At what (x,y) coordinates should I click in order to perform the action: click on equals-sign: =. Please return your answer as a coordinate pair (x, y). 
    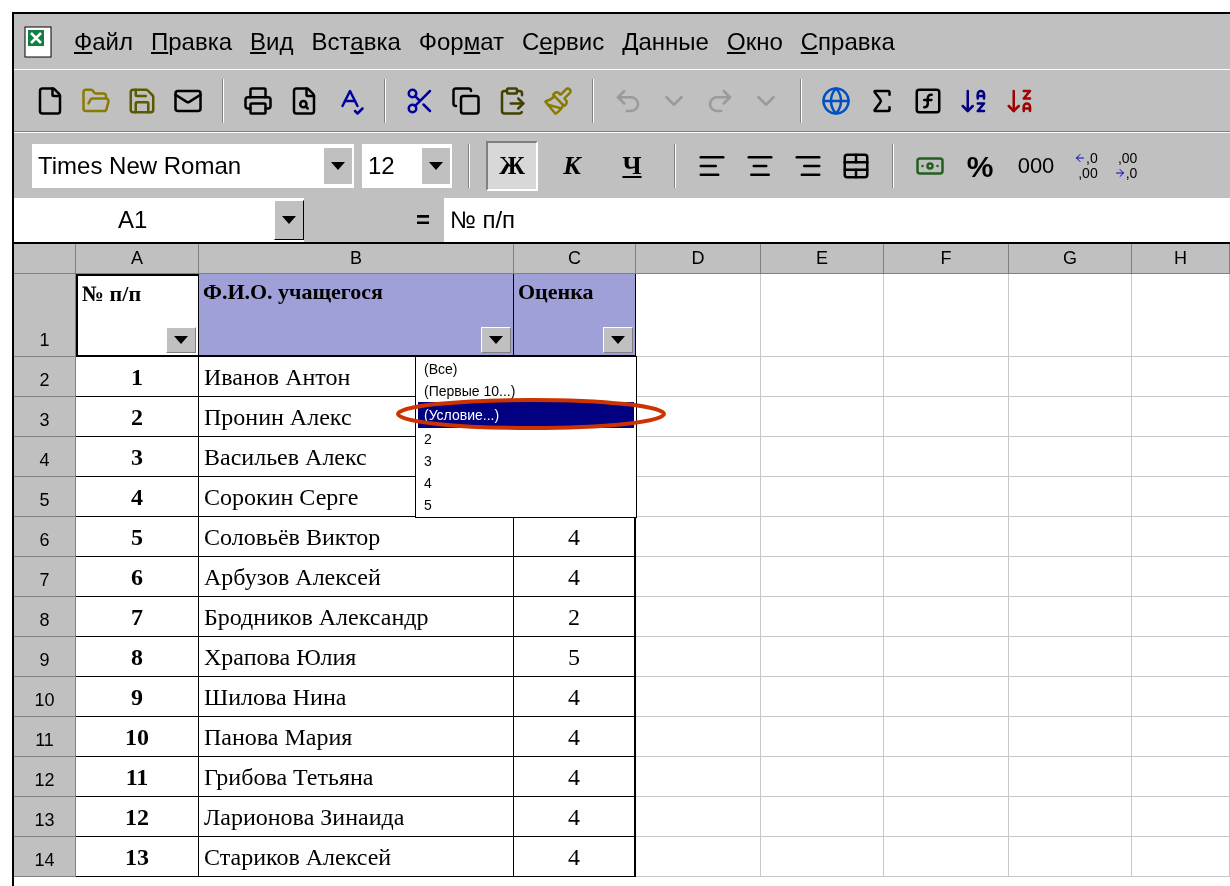
    Looking at the image, I should click on (423, 220).